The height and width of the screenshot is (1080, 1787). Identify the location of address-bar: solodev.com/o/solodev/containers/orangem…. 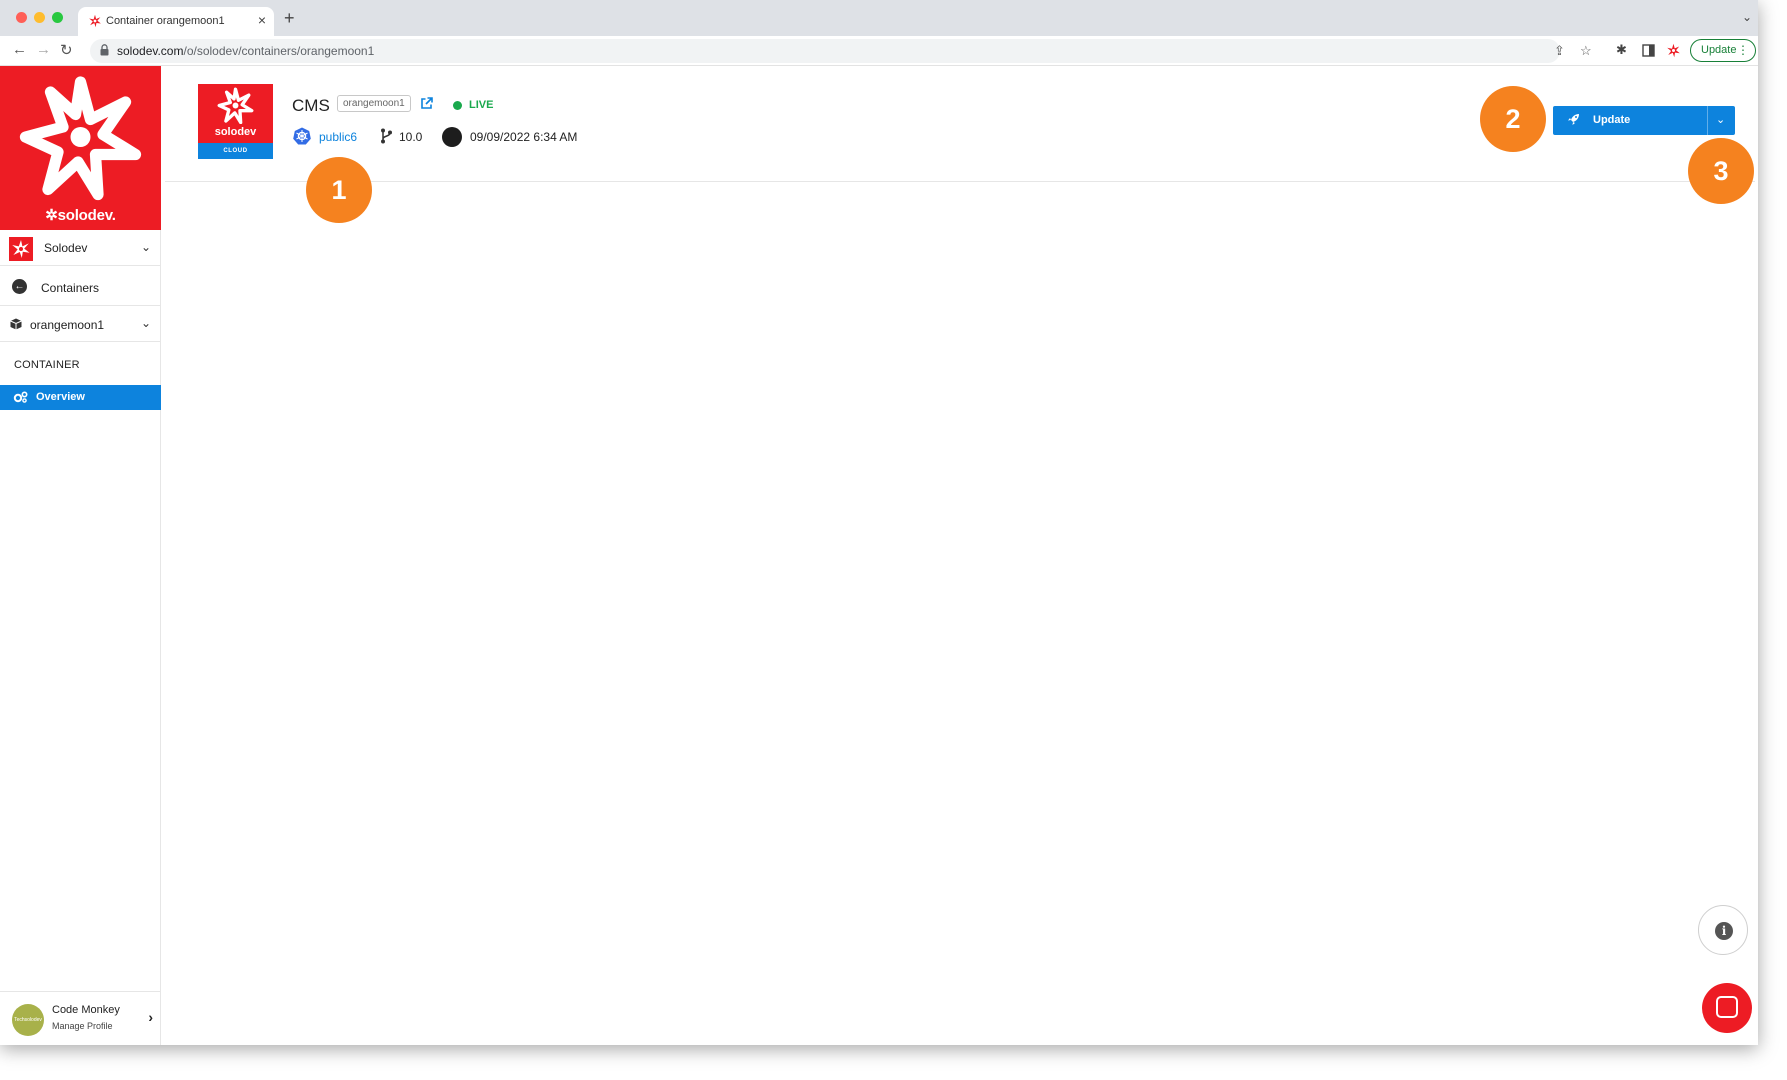
(841, 51).